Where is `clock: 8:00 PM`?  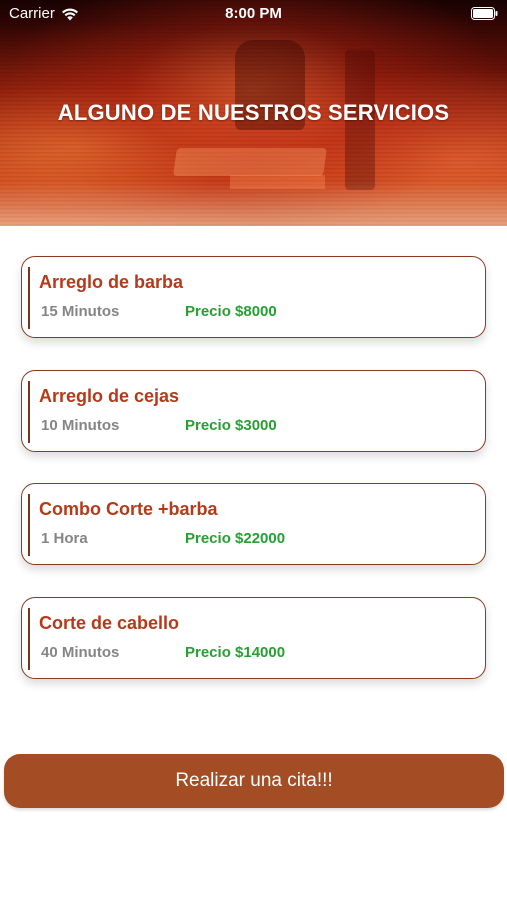
clock: 8:00 PM is located at coordinates (253, 13).